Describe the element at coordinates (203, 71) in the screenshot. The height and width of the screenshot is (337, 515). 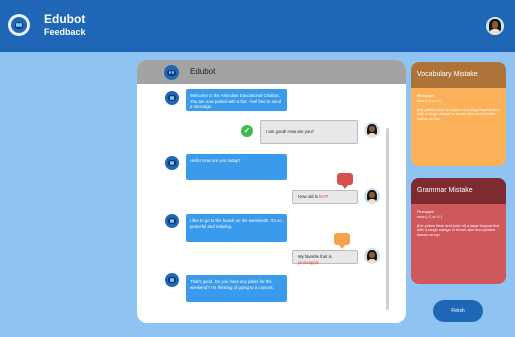
I see `chat-title: Edubot` at that location.